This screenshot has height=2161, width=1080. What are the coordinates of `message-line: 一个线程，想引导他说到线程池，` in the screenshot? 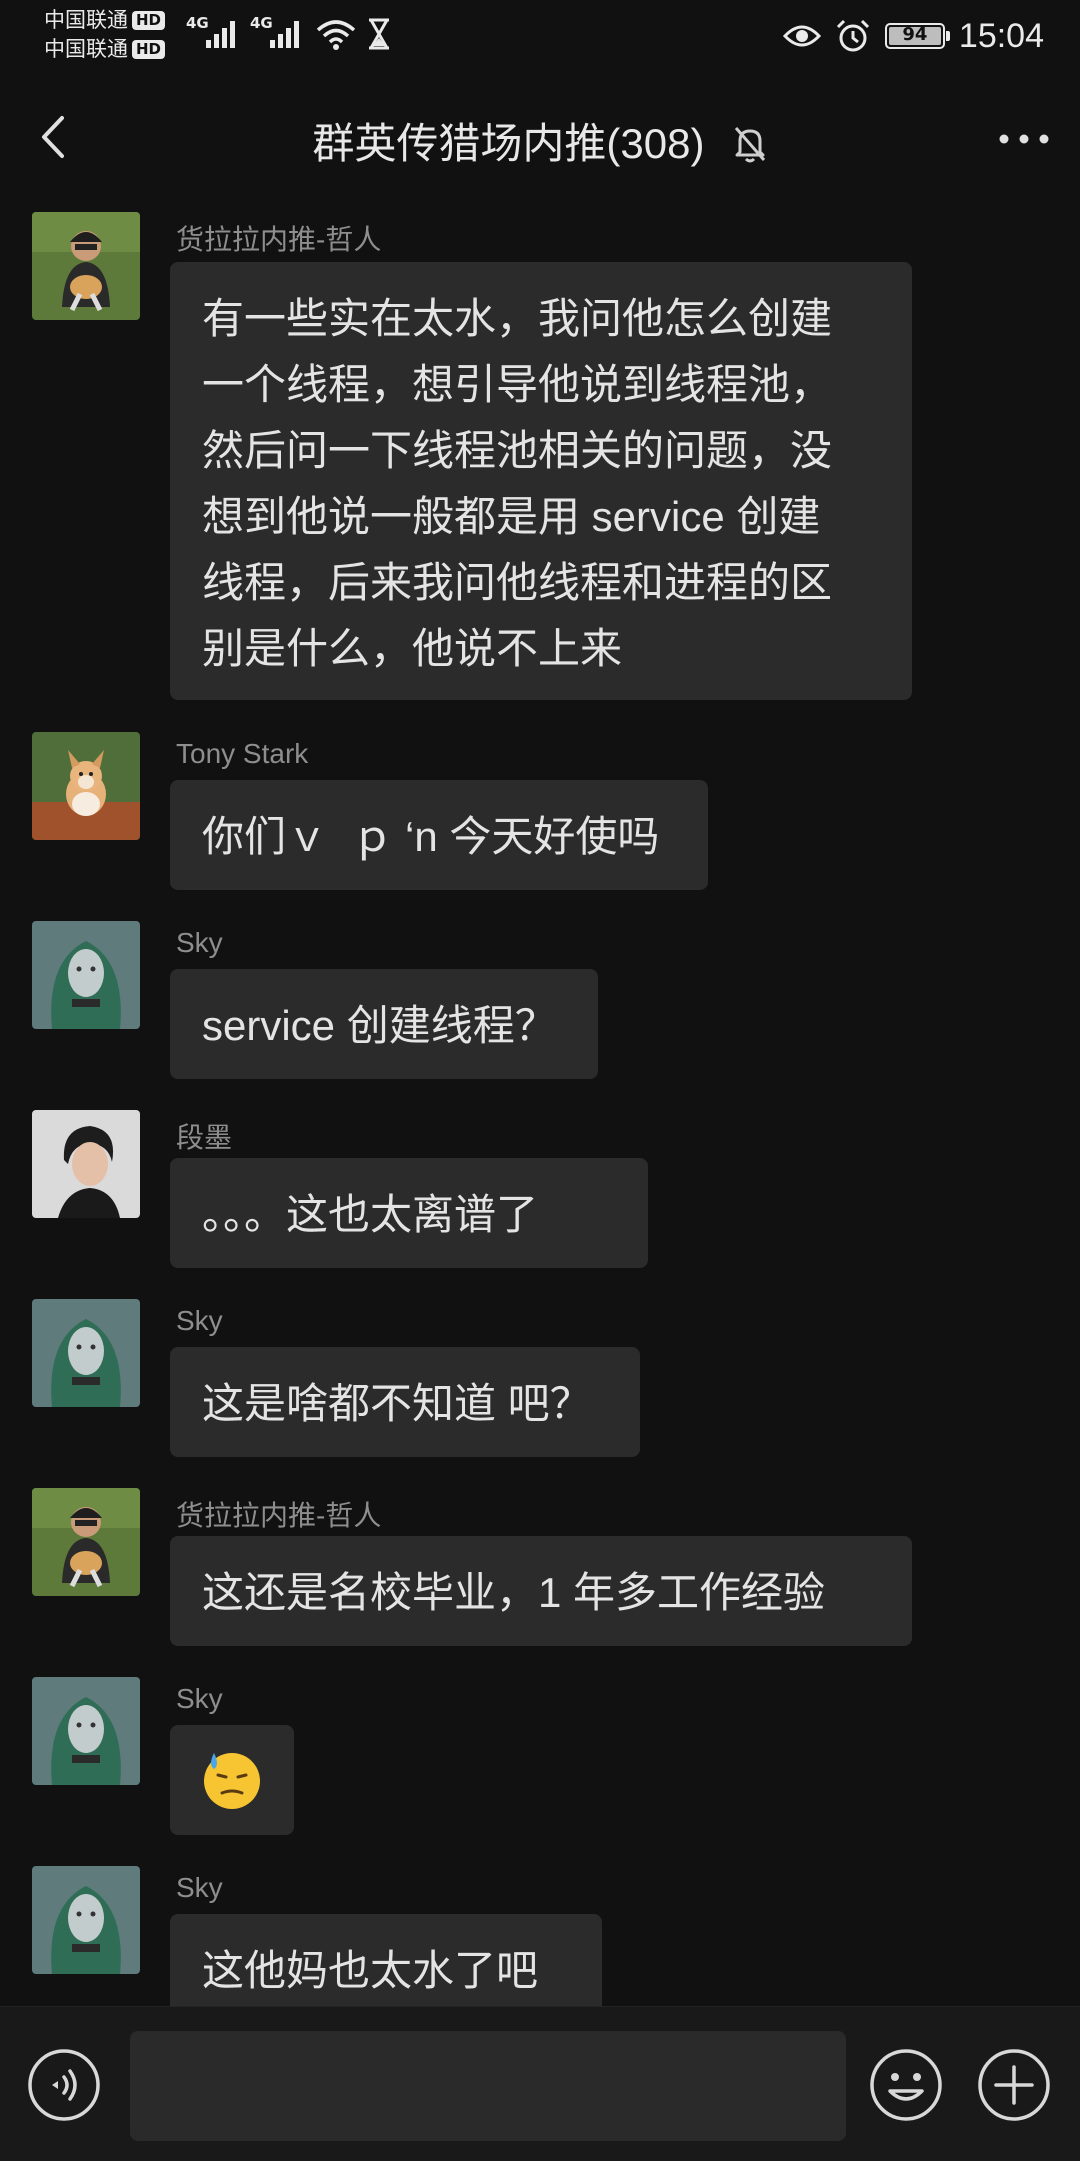 It's located at (517, 384).